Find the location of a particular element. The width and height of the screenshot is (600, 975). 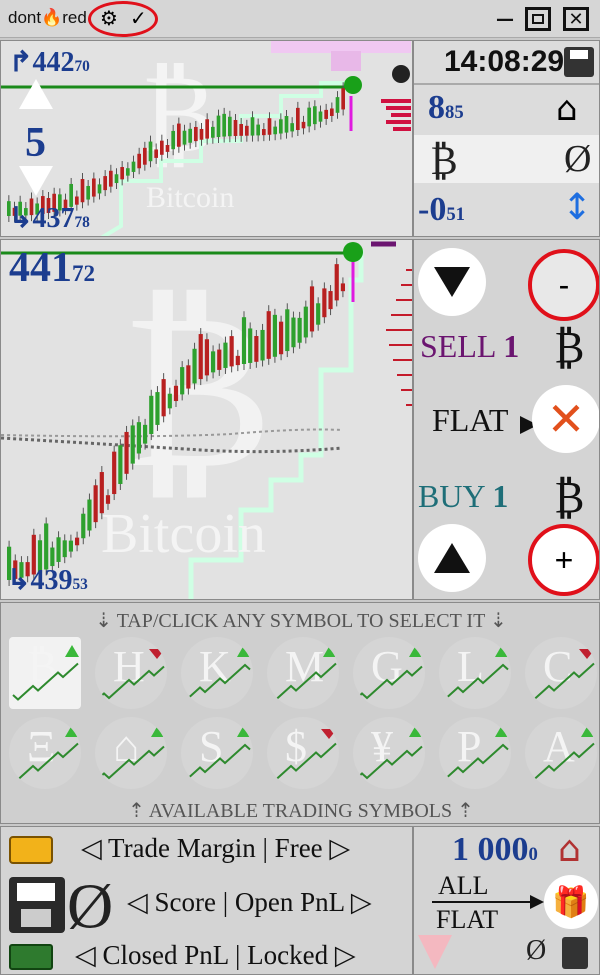

gift-button: 🎁 is located at coordinates (571, 902).